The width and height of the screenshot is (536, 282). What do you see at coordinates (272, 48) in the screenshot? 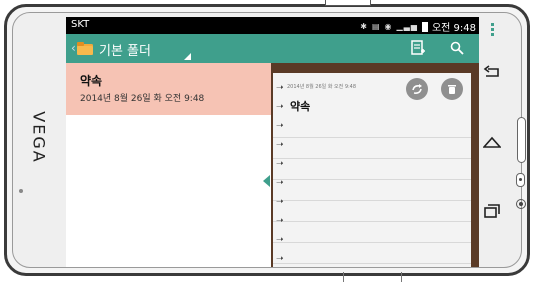
I see `app-bar: ‹ 기본 폴더` at bounding box center [272, 48].